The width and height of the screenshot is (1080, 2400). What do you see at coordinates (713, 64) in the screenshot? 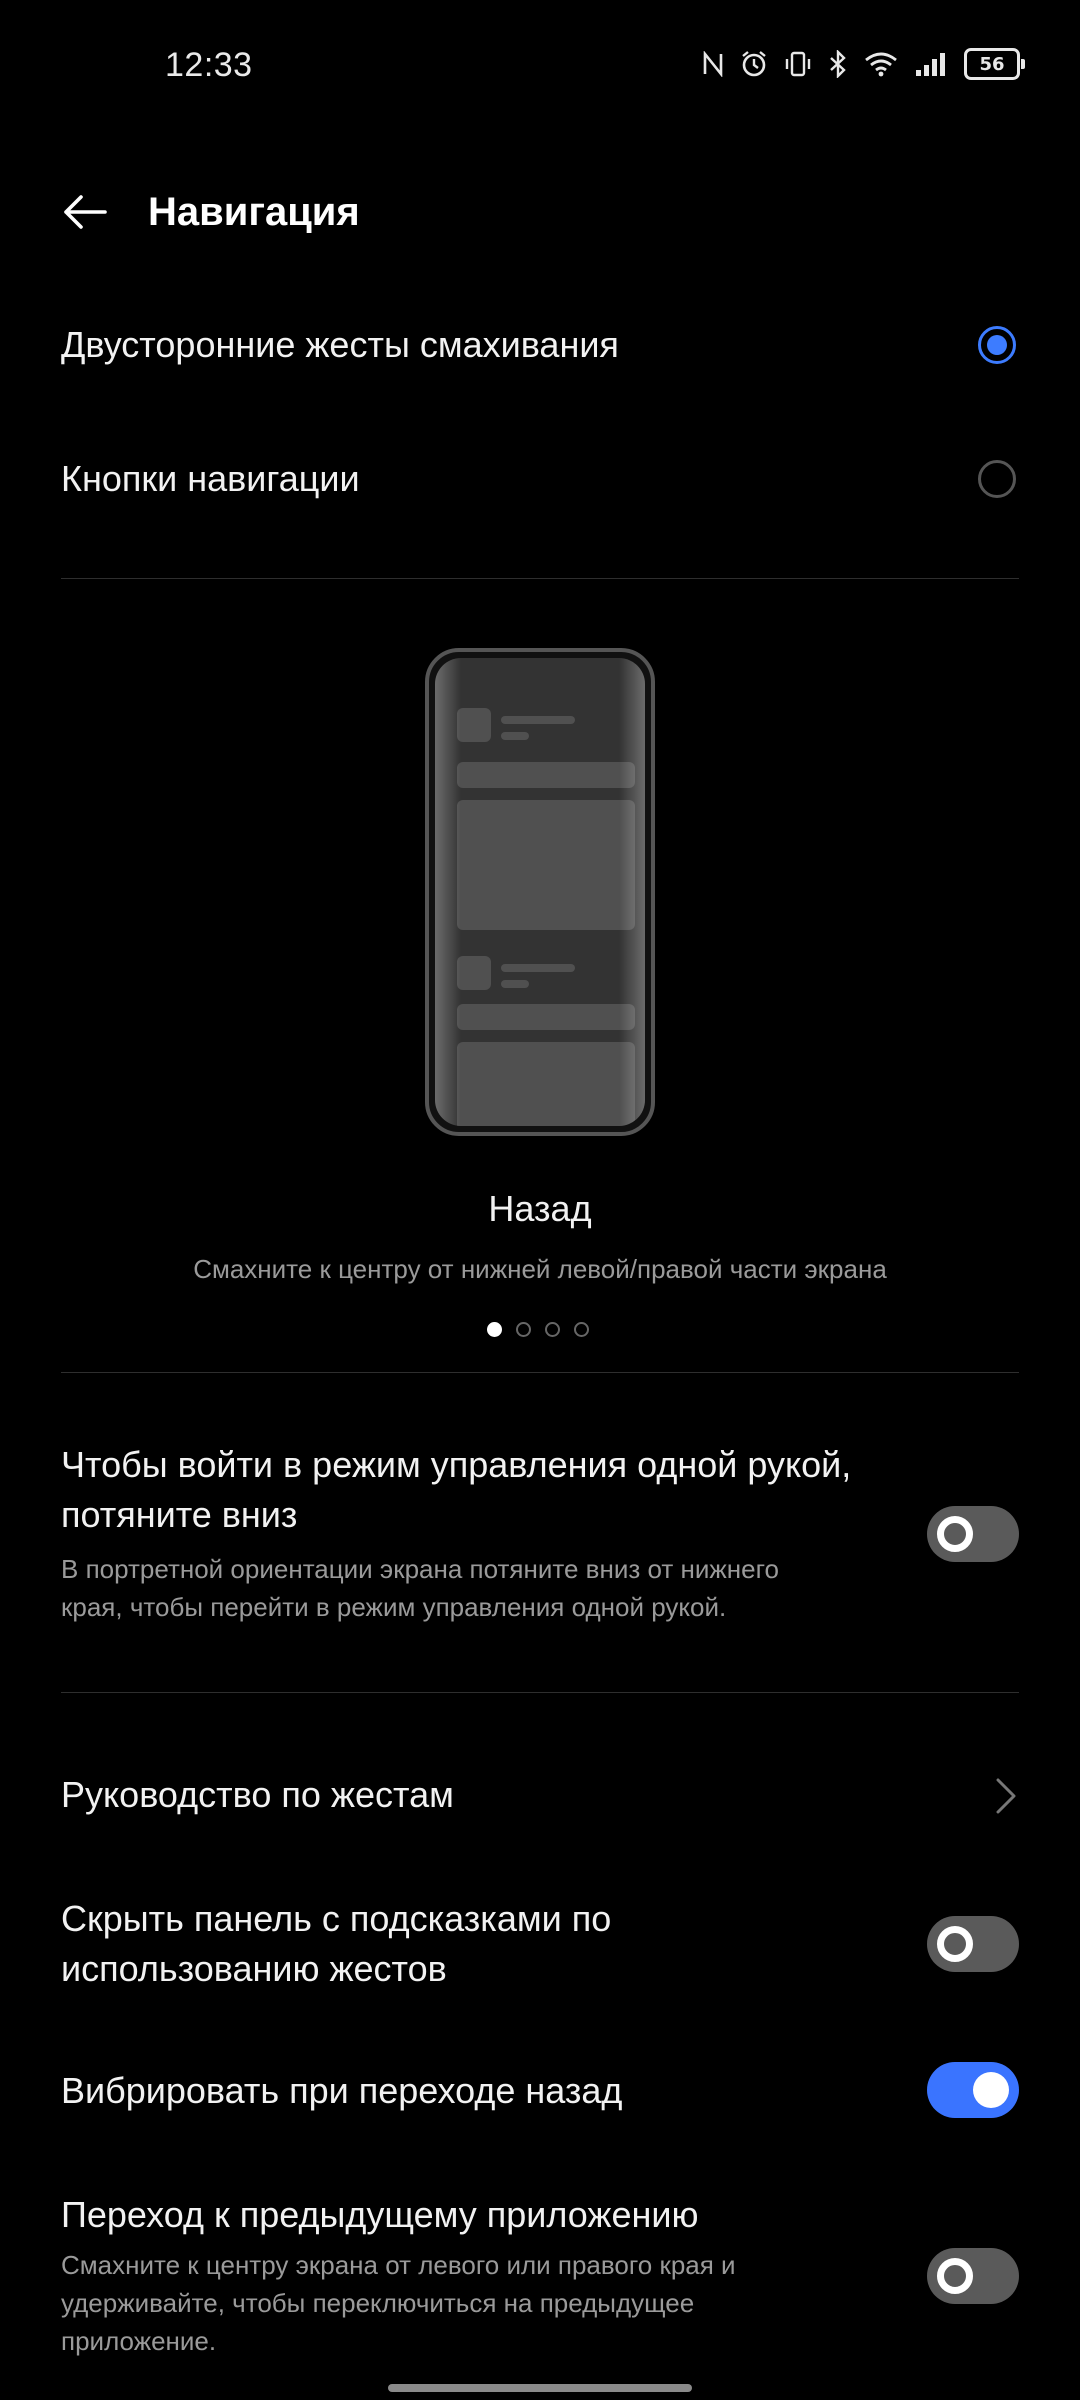
I see `nfc-icon` at bounding box center [713, 64].